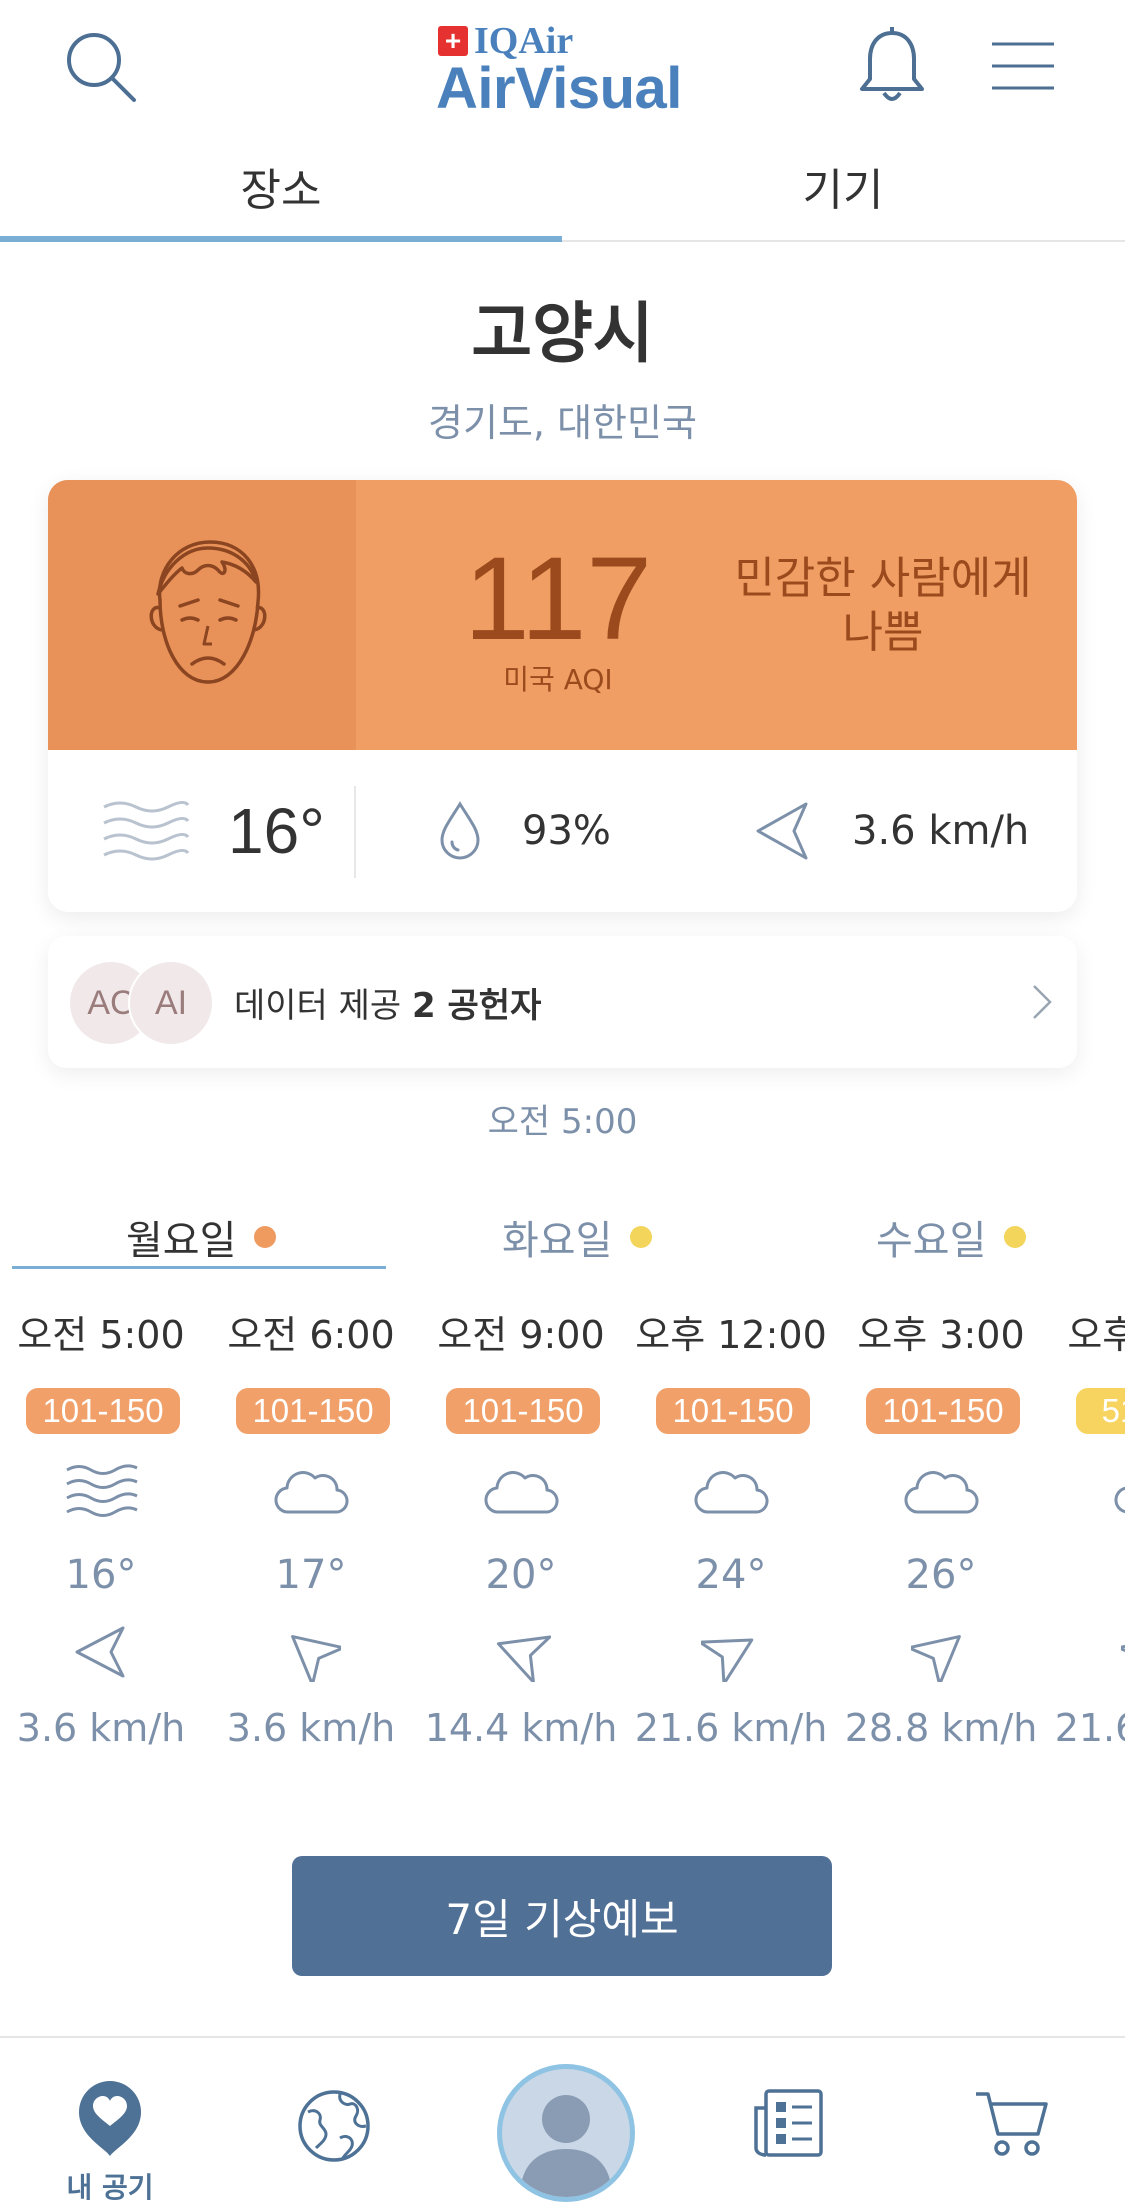  I want to click on heart-location-icon, so click(110, 2118).